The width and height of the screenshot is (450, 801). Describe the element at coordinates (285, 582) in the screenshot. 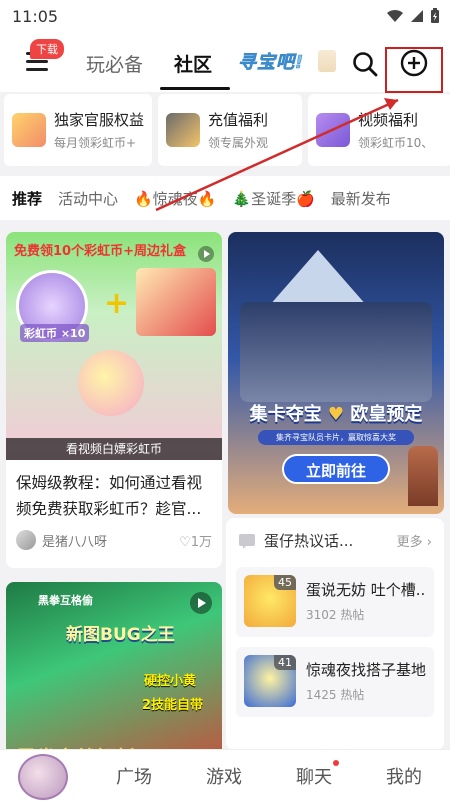

I see `topic-count-badge: 45` at that location.